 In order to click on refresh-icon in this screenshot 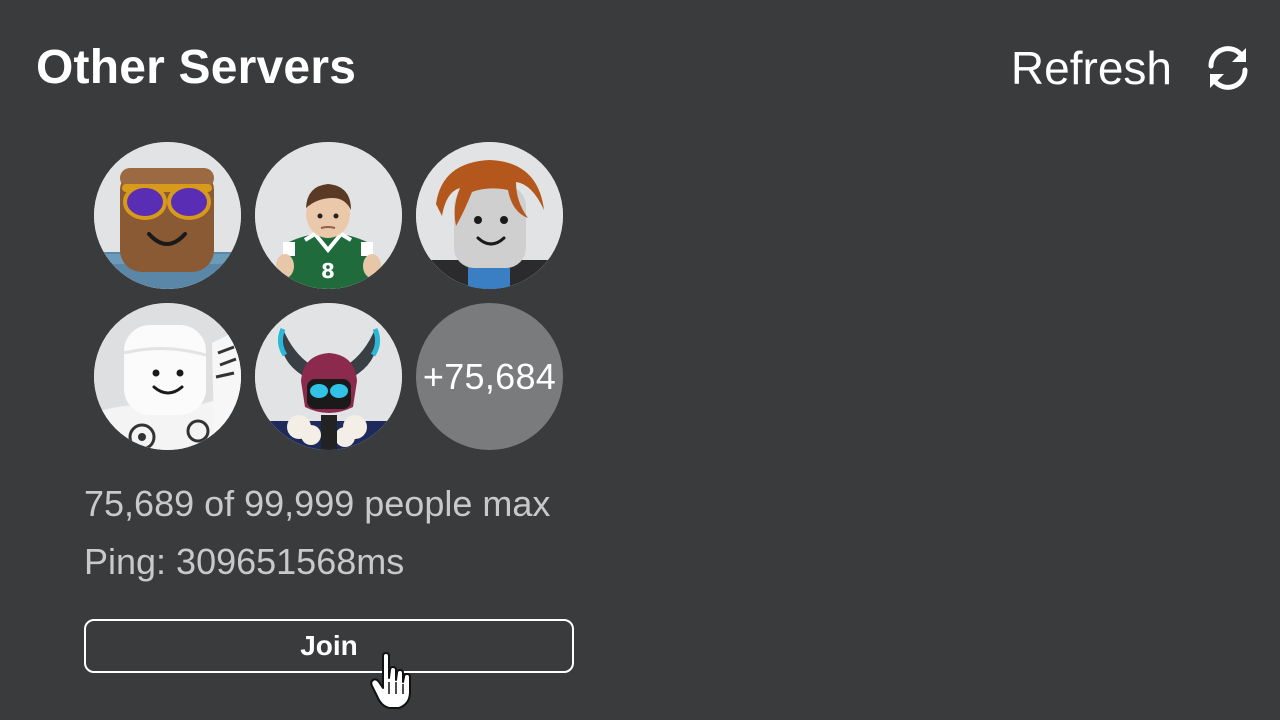, I will do `click(1228, 68)`.